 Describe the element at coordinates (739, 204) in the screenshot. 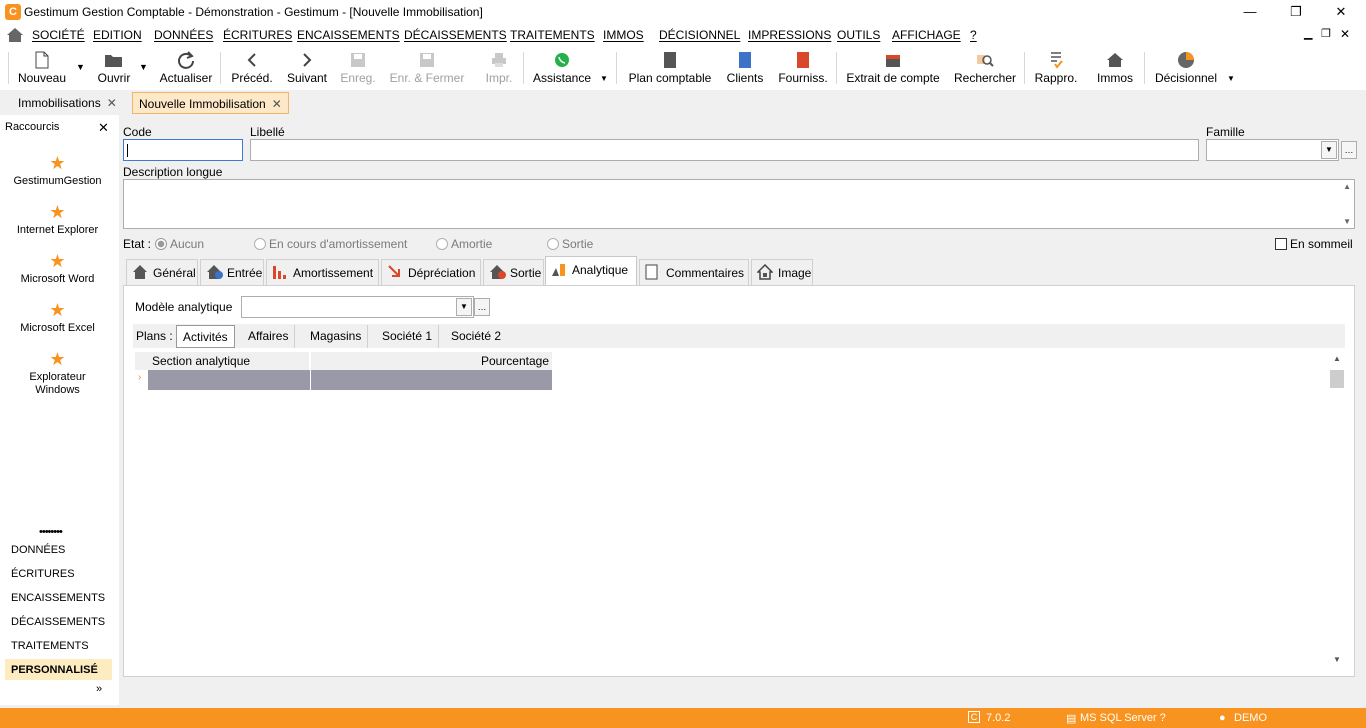

I see `description-textarea: ▲ ▼` at that location.